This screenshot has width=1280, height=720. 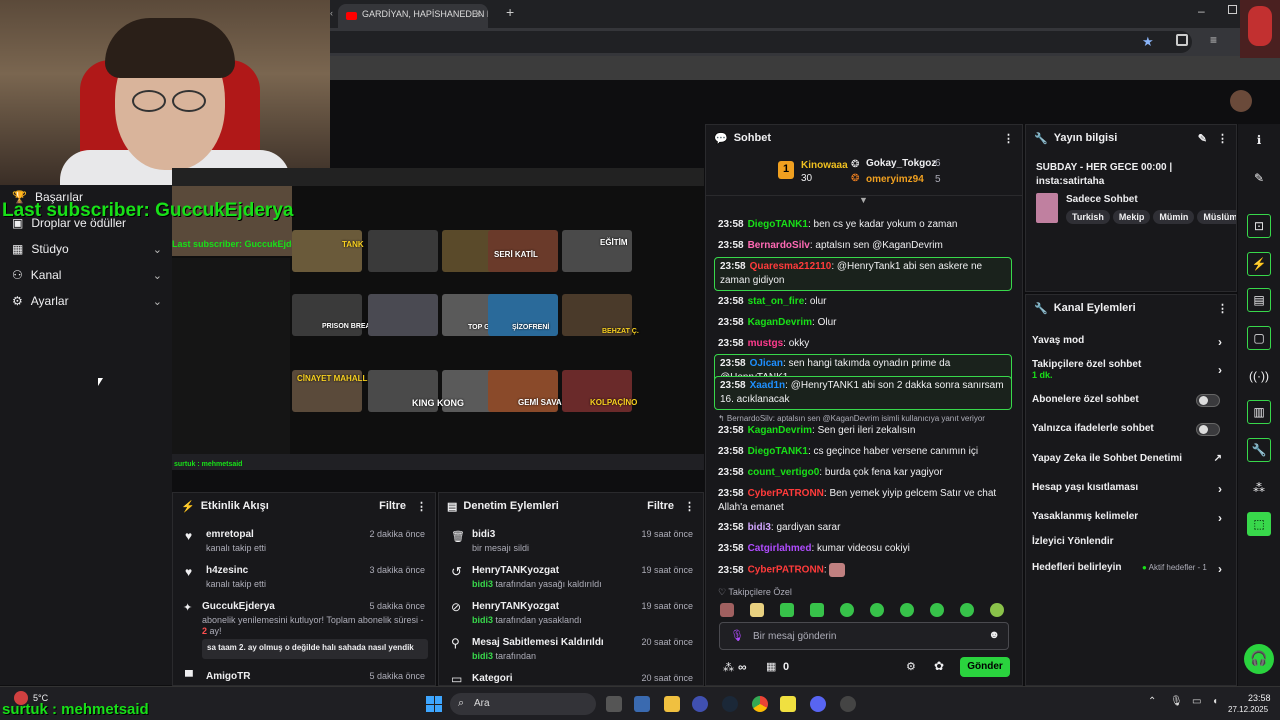 What do you see at coordinates (87, 301) in the screenshot?
I see `sidebar-item-settings: ⚙ Ayarlar ⌄` at bounding box center [87, 301].